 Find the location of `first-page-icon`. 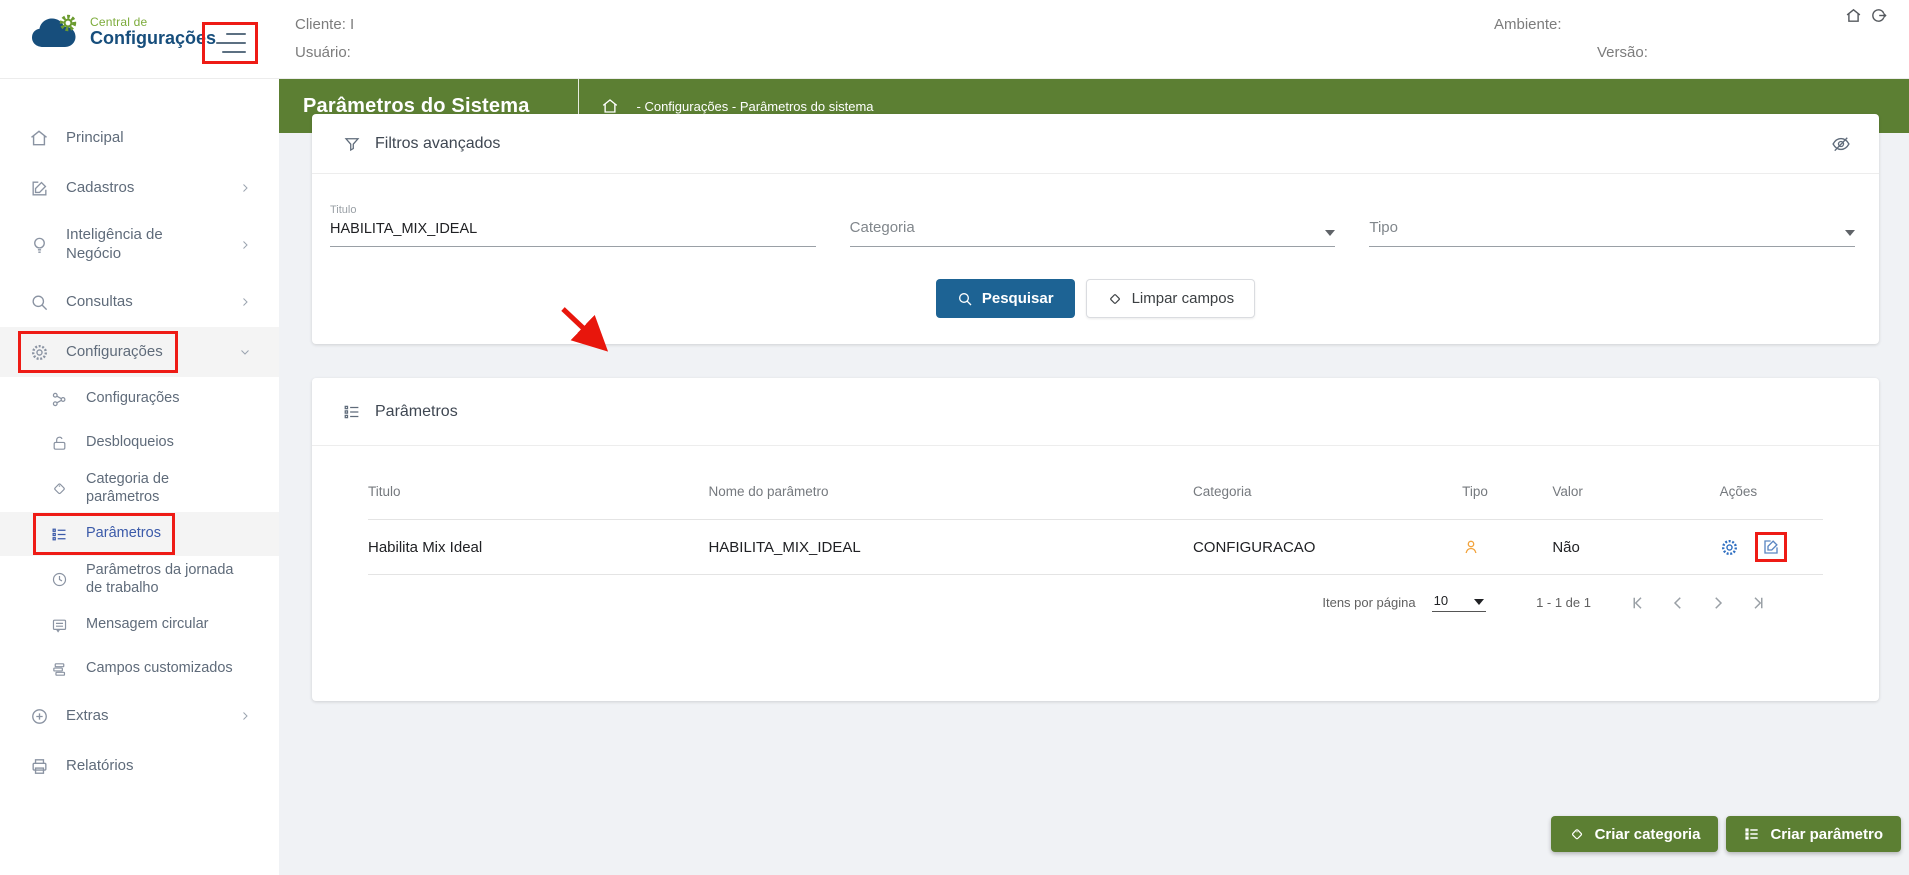

first-page-icon is located at coordinates (1638, 603).